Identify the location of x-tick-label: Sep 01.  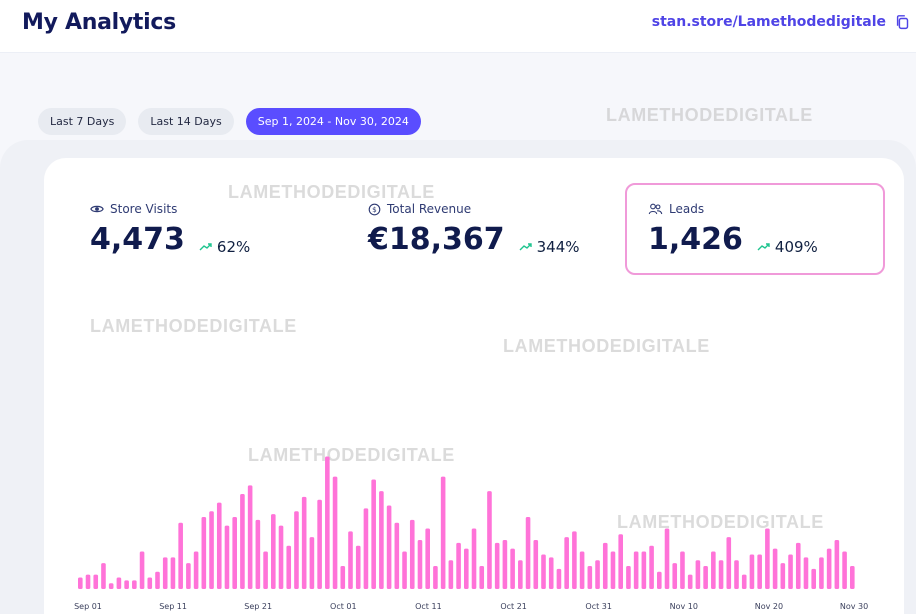
(88, 606).